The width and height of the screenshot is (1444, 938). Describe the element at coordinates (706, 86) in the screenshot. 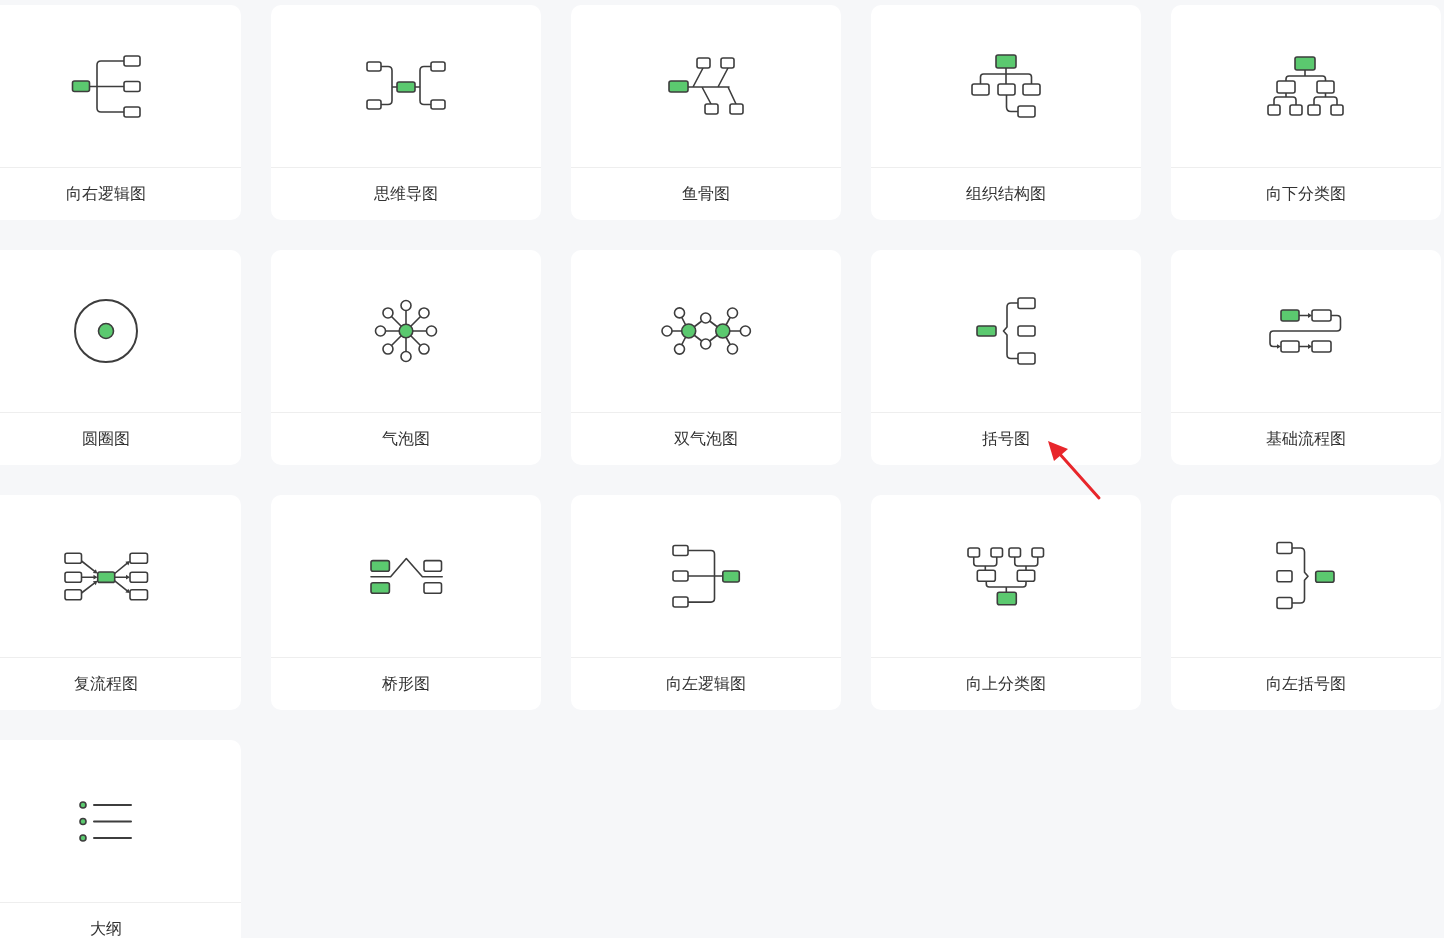

I see `fishbone-icon` at that location.